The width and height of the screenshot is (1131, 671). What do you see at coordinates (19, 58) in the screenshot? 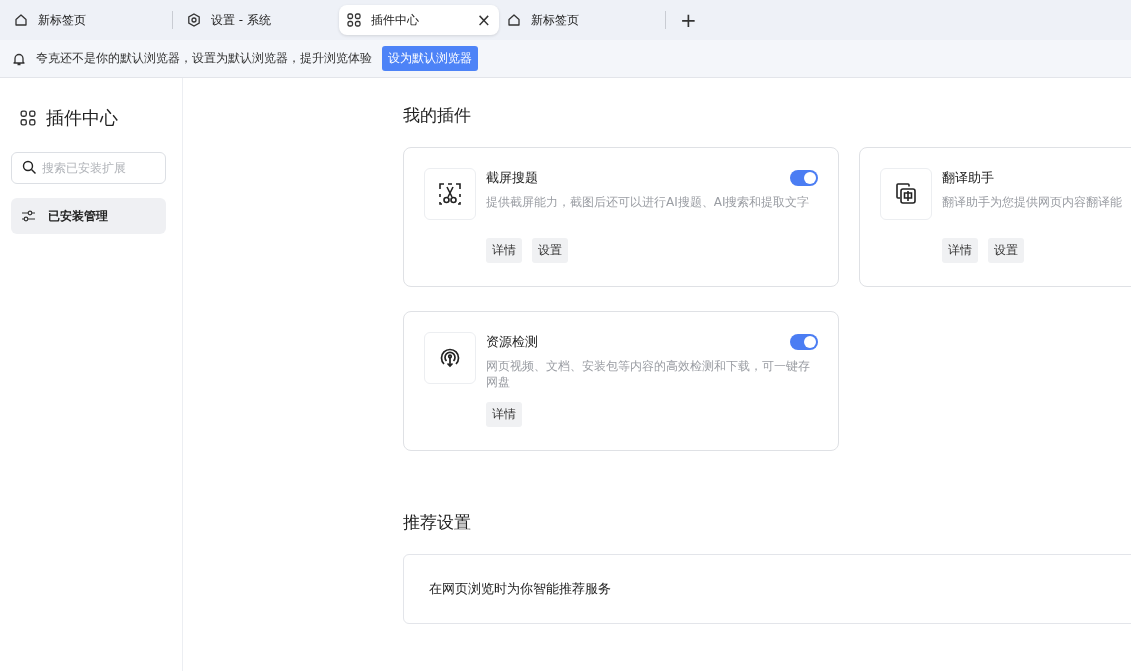
I see `bell-icon` at bounding box center [19, 58].